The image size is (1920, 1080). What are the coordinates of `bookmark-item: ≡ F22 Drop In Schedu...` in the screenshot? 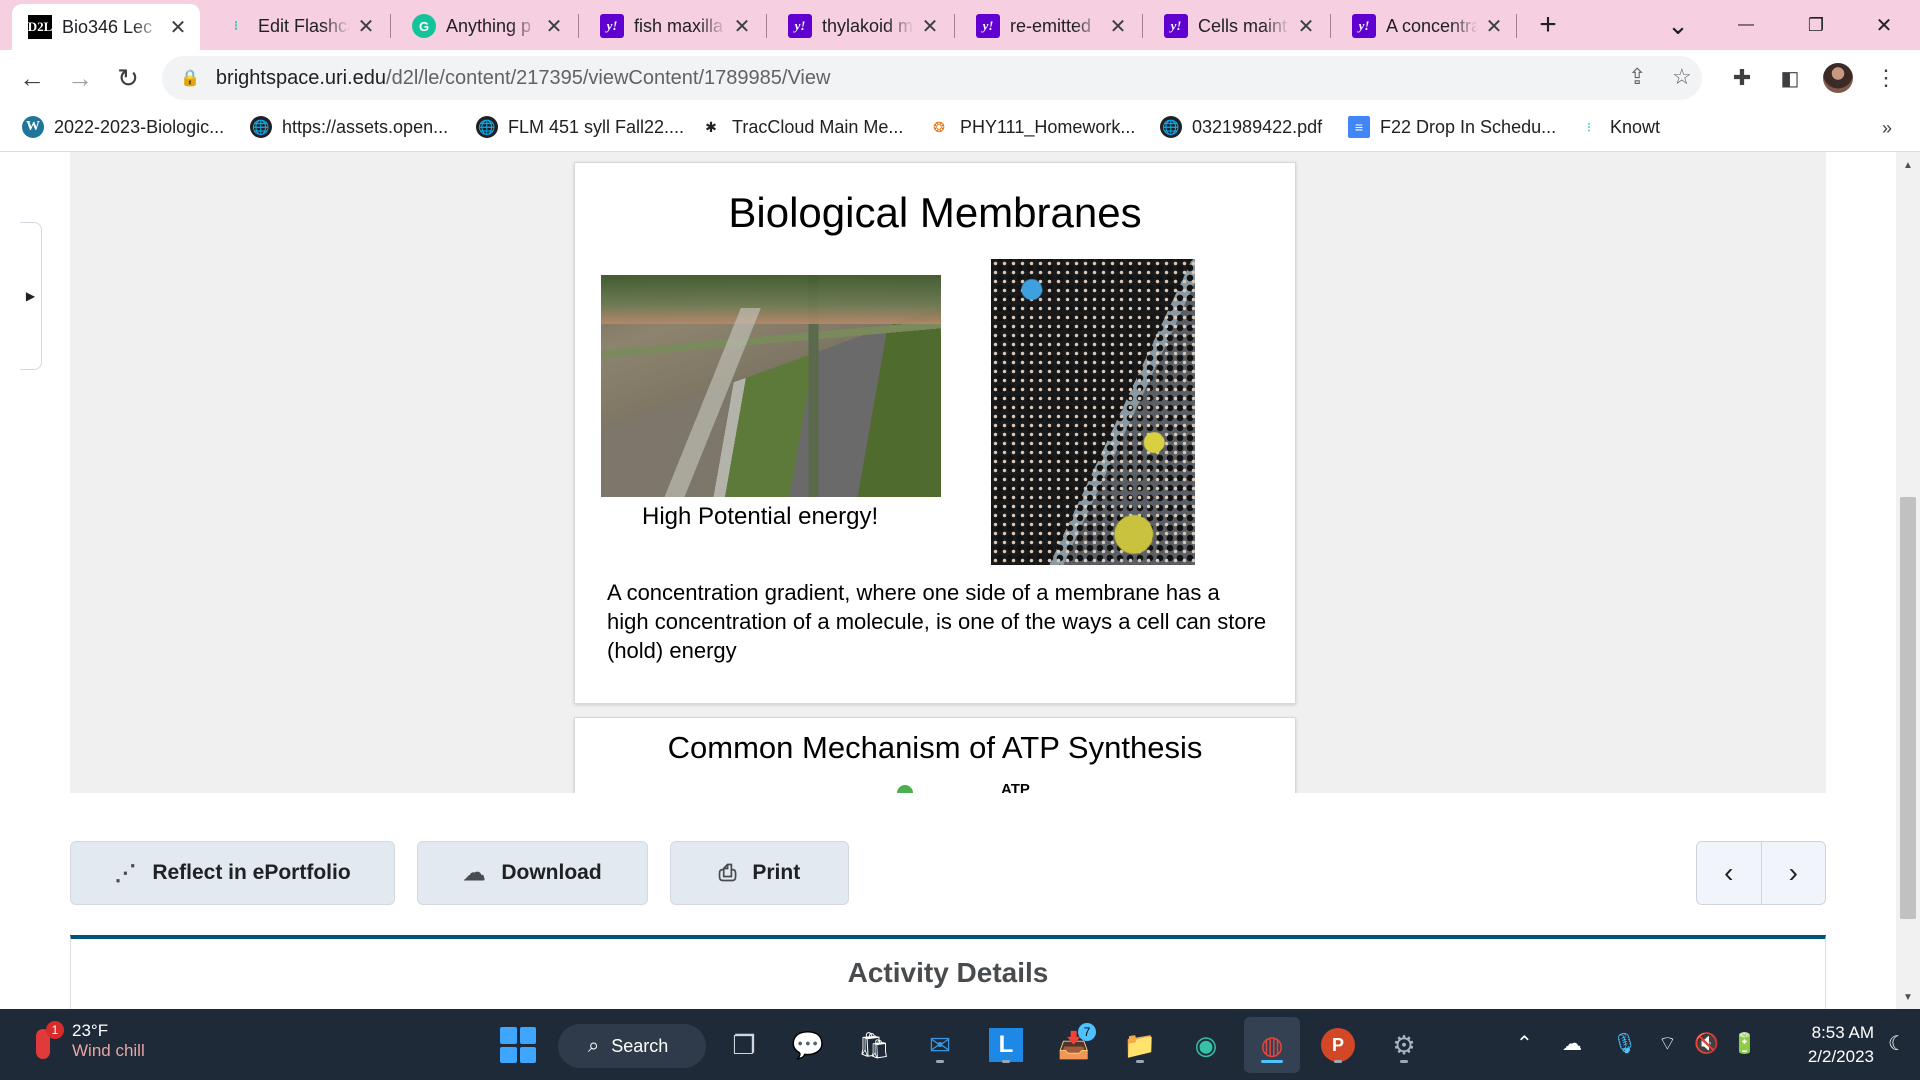 It's located at (1452, 127).